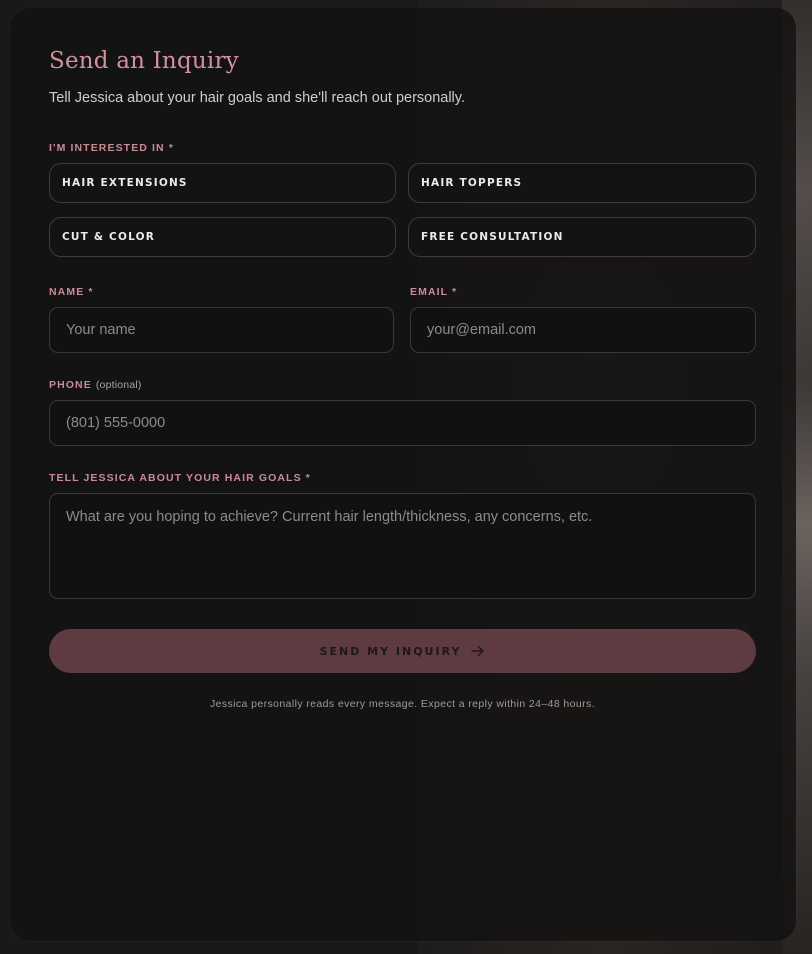 This screenshot has height=954, width=812. Describe the element at coordinates (582, 183) in the screenshot. I see `interest-option-hair-toppers: HAIR TOPPERS` at that location.